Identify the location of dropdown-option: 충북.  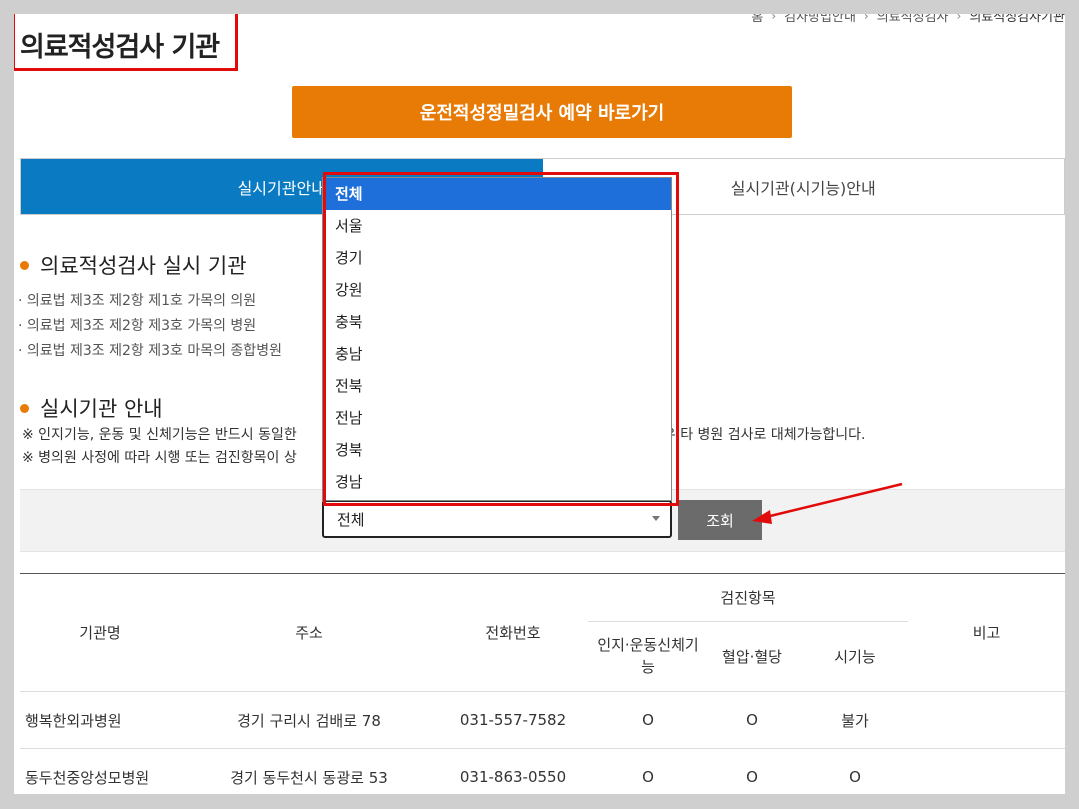
(497, 322).